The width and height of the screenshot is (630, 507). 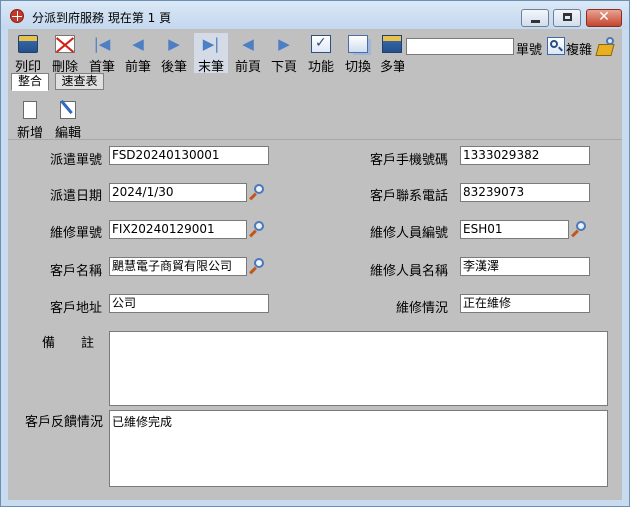 I want to click on minimize-icon, so click(x=535, y=21).